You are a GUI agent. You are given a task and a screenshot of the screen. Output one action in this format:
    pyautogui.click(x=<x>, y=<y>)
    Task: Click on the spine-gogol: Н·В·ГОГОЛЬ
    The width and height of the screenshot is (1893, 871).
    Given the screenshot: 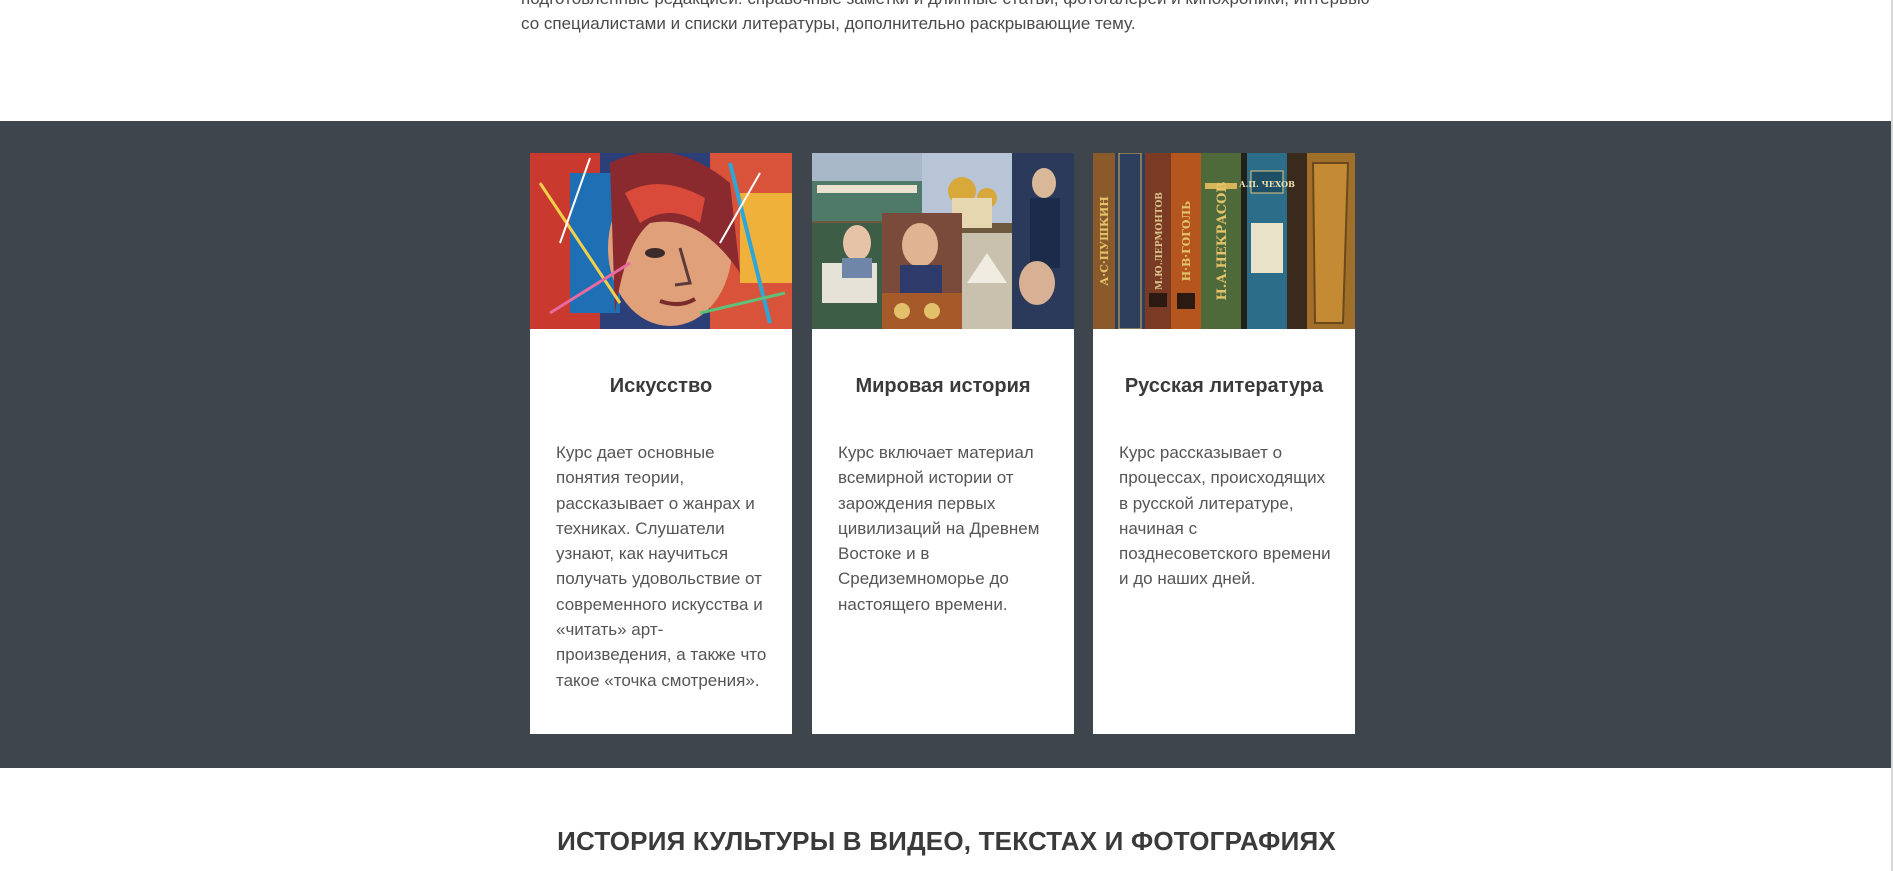 What is the action you would take?
    pyautogui.click(x=1186, y=241)
    